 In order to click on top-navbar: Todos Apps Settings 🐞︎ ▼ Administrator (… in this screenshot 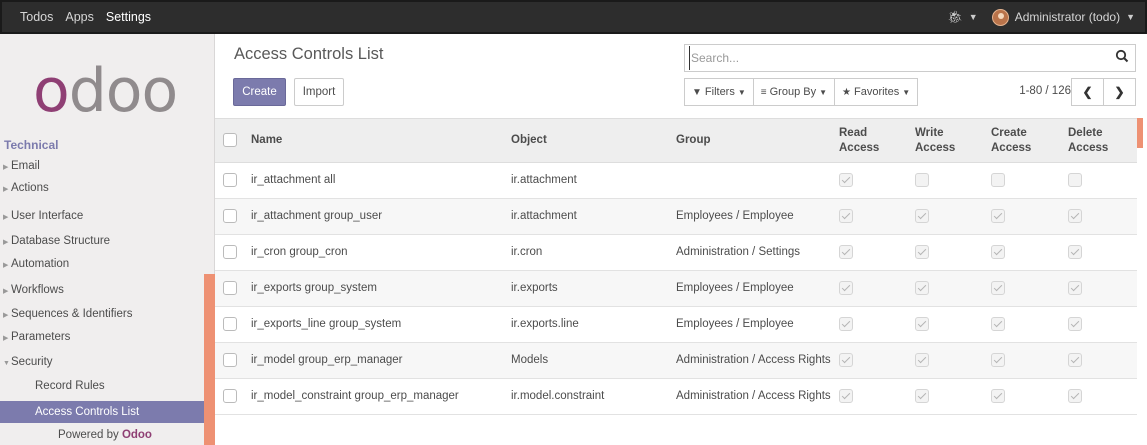, I will do `click(573, 17)`.